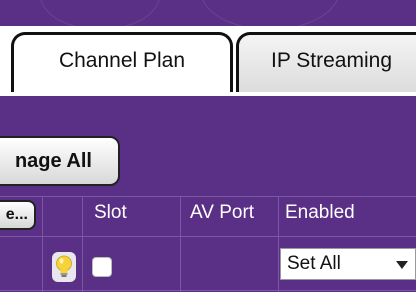 Image resolution: width=416 pixels, height=292 pixels. I want to click on manage-all-button: nage All, so click(60, 161).